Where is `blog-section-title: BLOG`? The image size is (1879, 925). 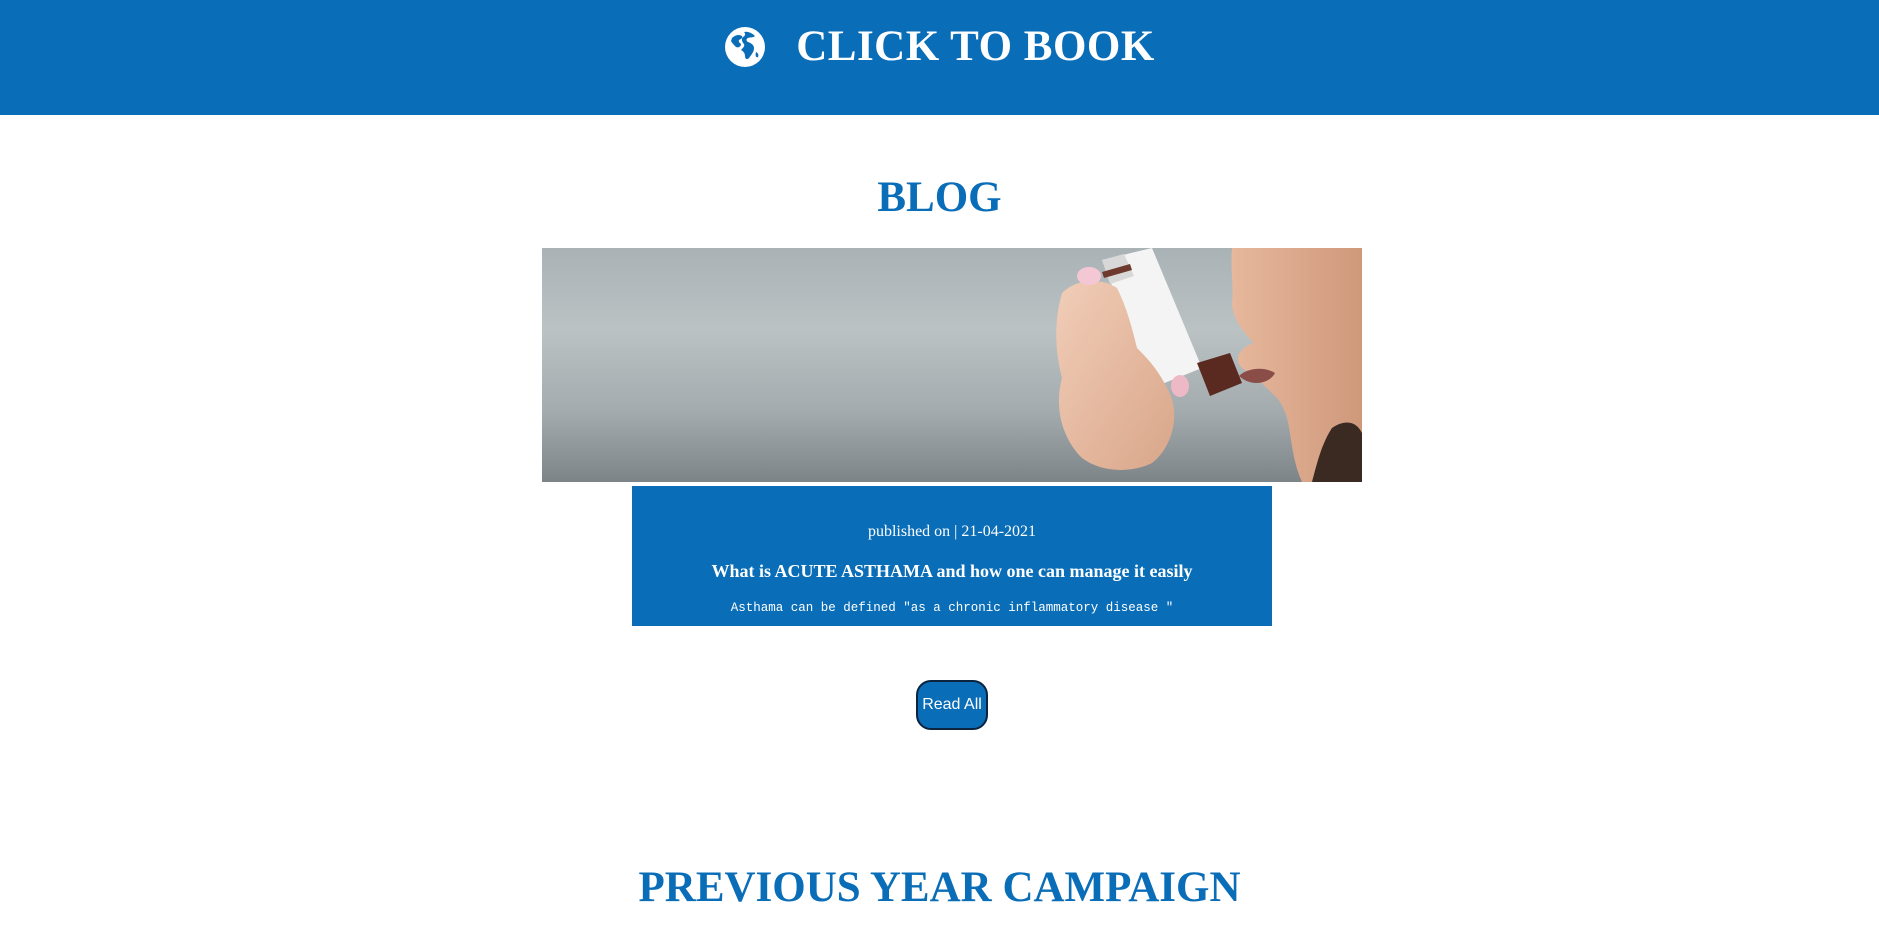 blog-section-title: BLOG is located at coordinates (939, 197).